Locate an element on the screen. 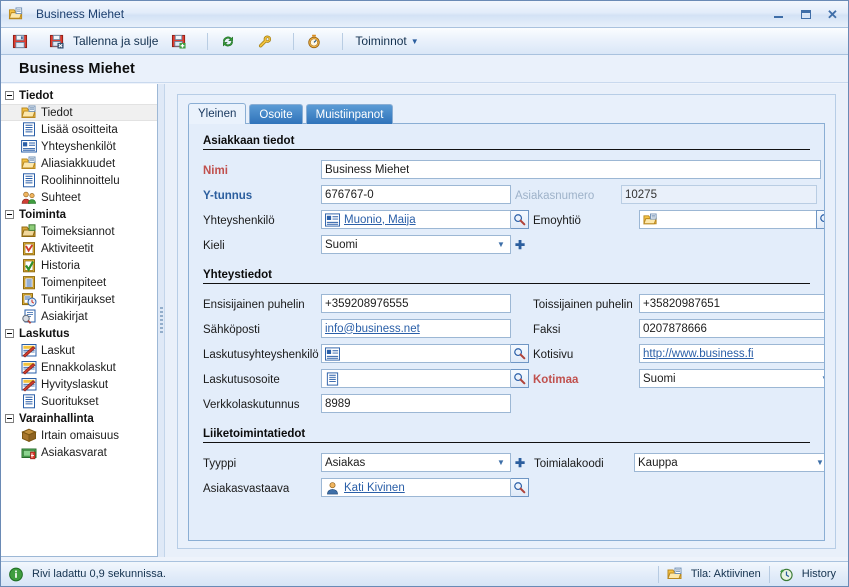 This screenshot has width=849, height=587. sidebar-item-label: Aliasiakkuudet is located at coordinates (78, 163).